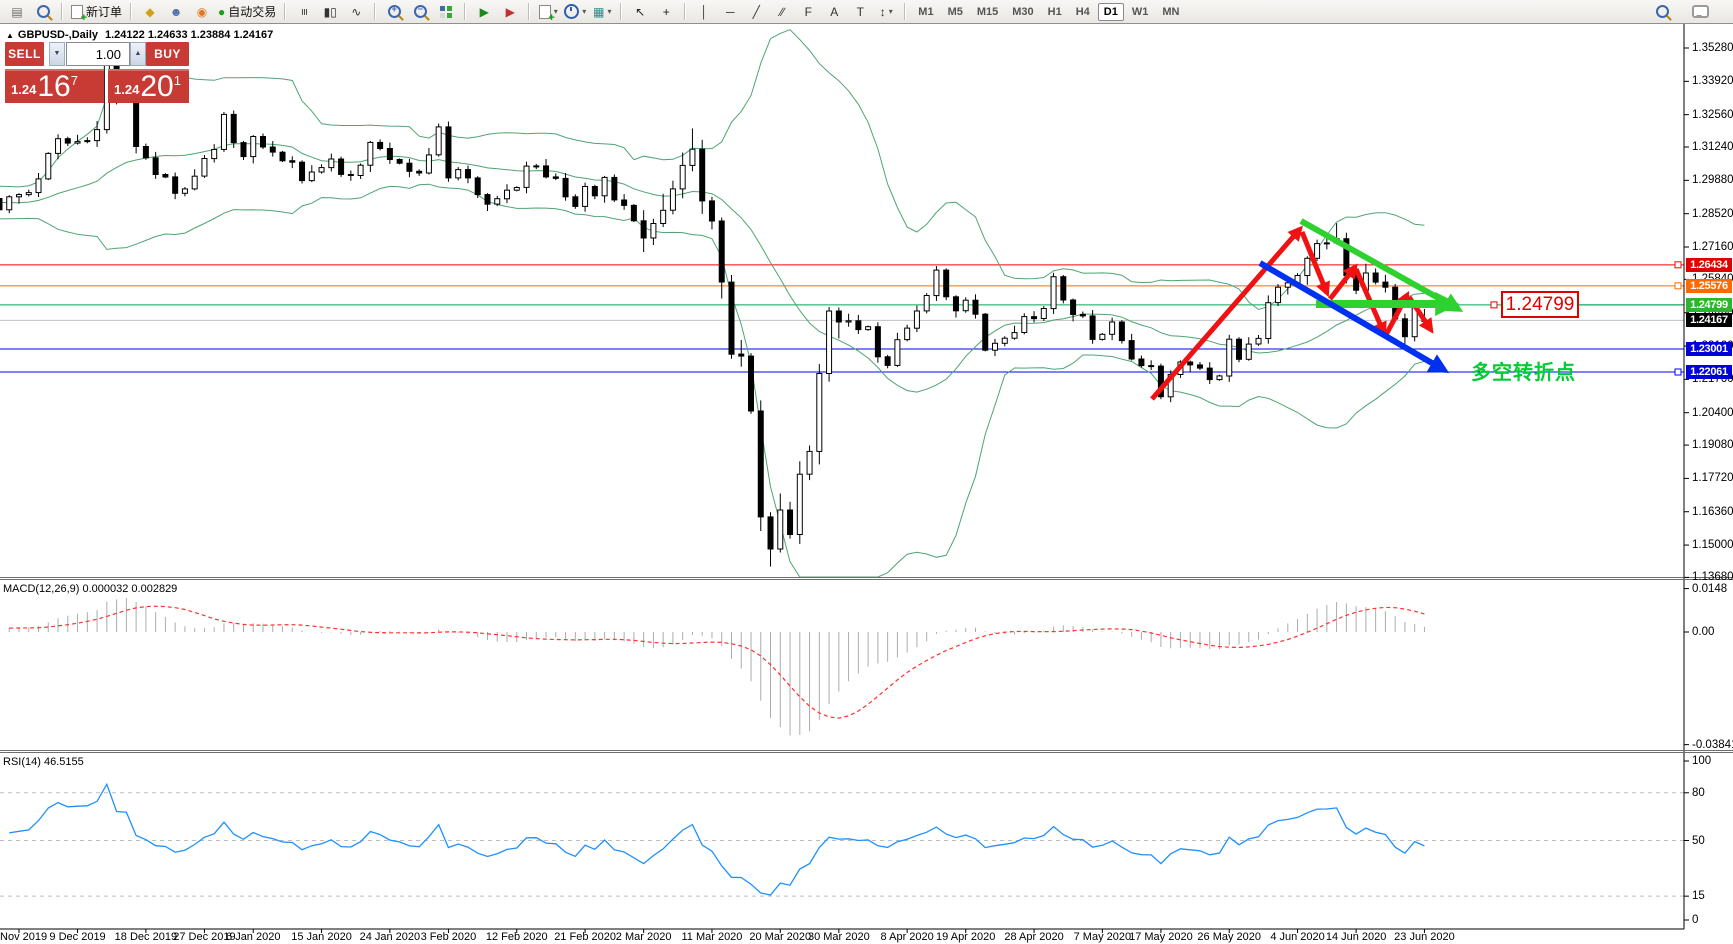  Describe the element at coordinates (886, 12) in the screenshot. I see `arrows-icon: ↕ ▾` at that location.